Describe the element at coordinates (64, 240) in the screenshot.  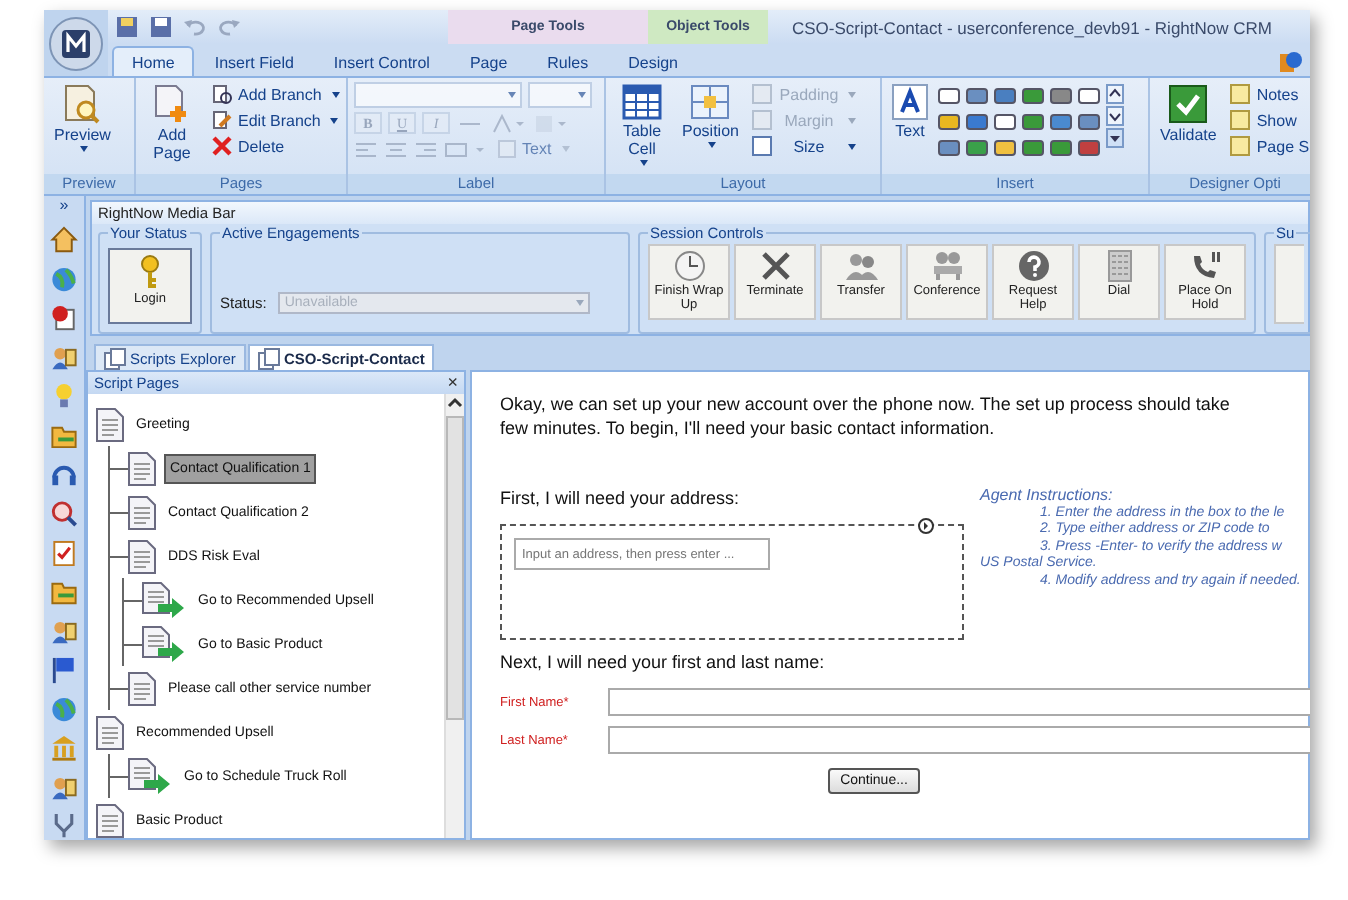
I see `house-icon` at that location.